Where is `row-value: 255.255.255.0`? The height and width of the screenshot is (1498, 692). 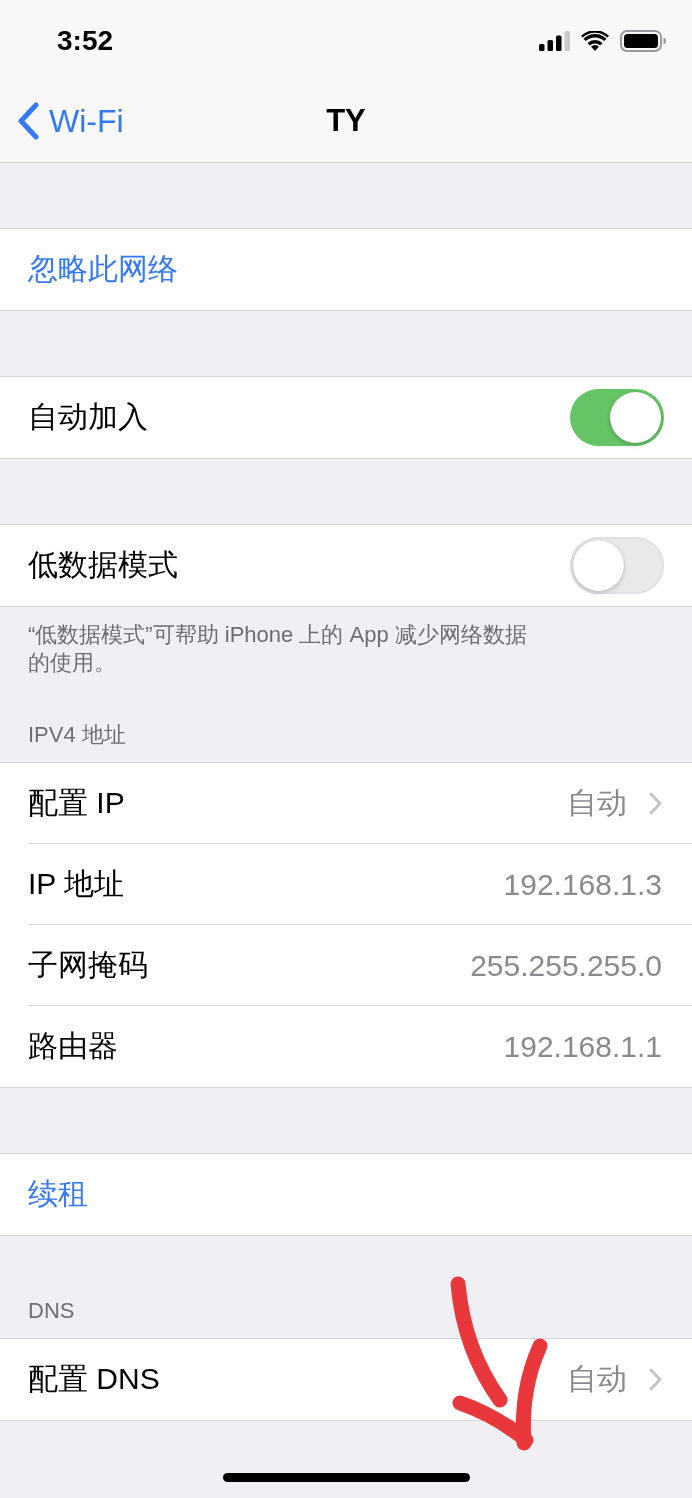 row-value: 255.255.255.0 is located at coordinates (566, 965).